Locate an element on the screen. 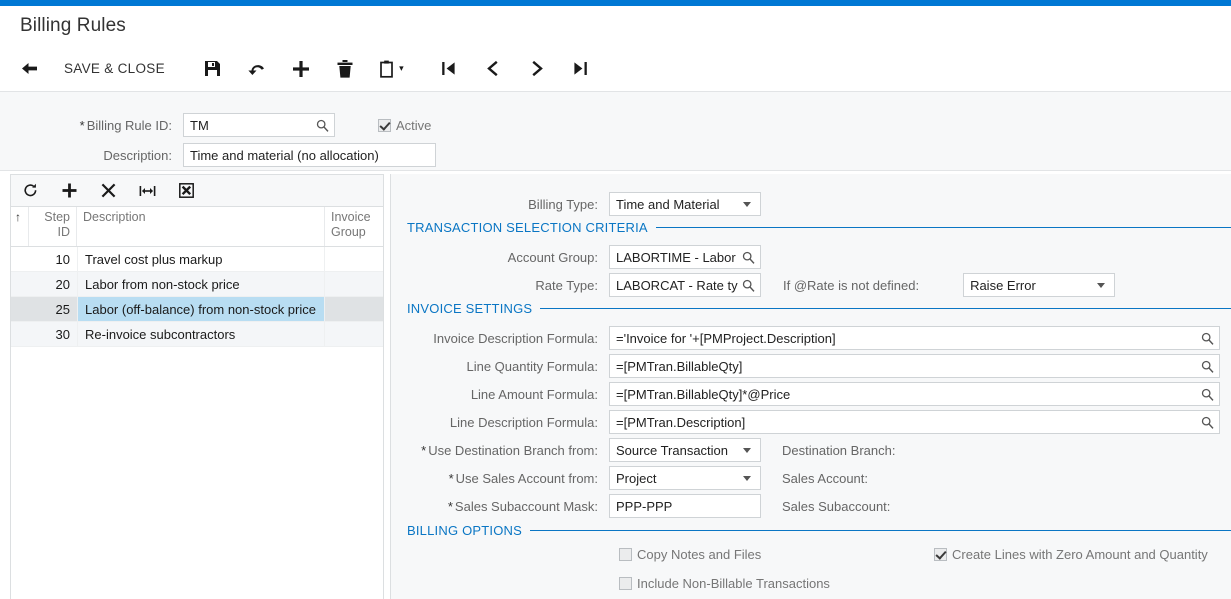 This screenshot has width=1231, height=599. invoice-description-formula-input: ='Invoice for '+[PMProject.Description] is located at coordinates (914, 338).